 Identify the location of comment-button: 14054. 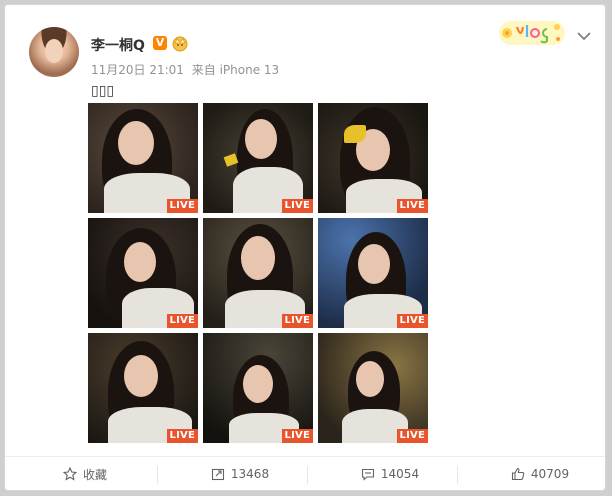
(390, 474).